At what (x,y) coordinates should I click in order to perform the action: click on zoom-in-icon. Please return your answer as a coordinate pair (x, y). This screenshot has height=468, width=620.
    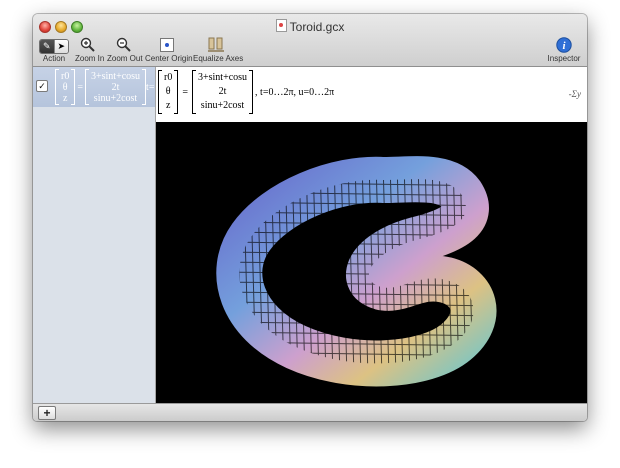
    Looking at the image, I should click on (88, 45).